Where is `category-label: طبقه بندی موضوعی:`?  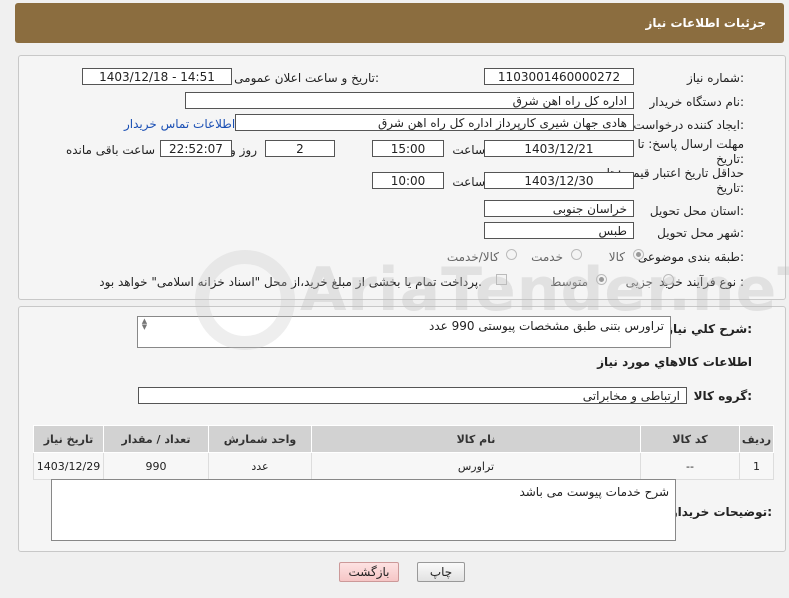 category-label: طبقه بندی موضوعی: is located at coordinates (690, 257).